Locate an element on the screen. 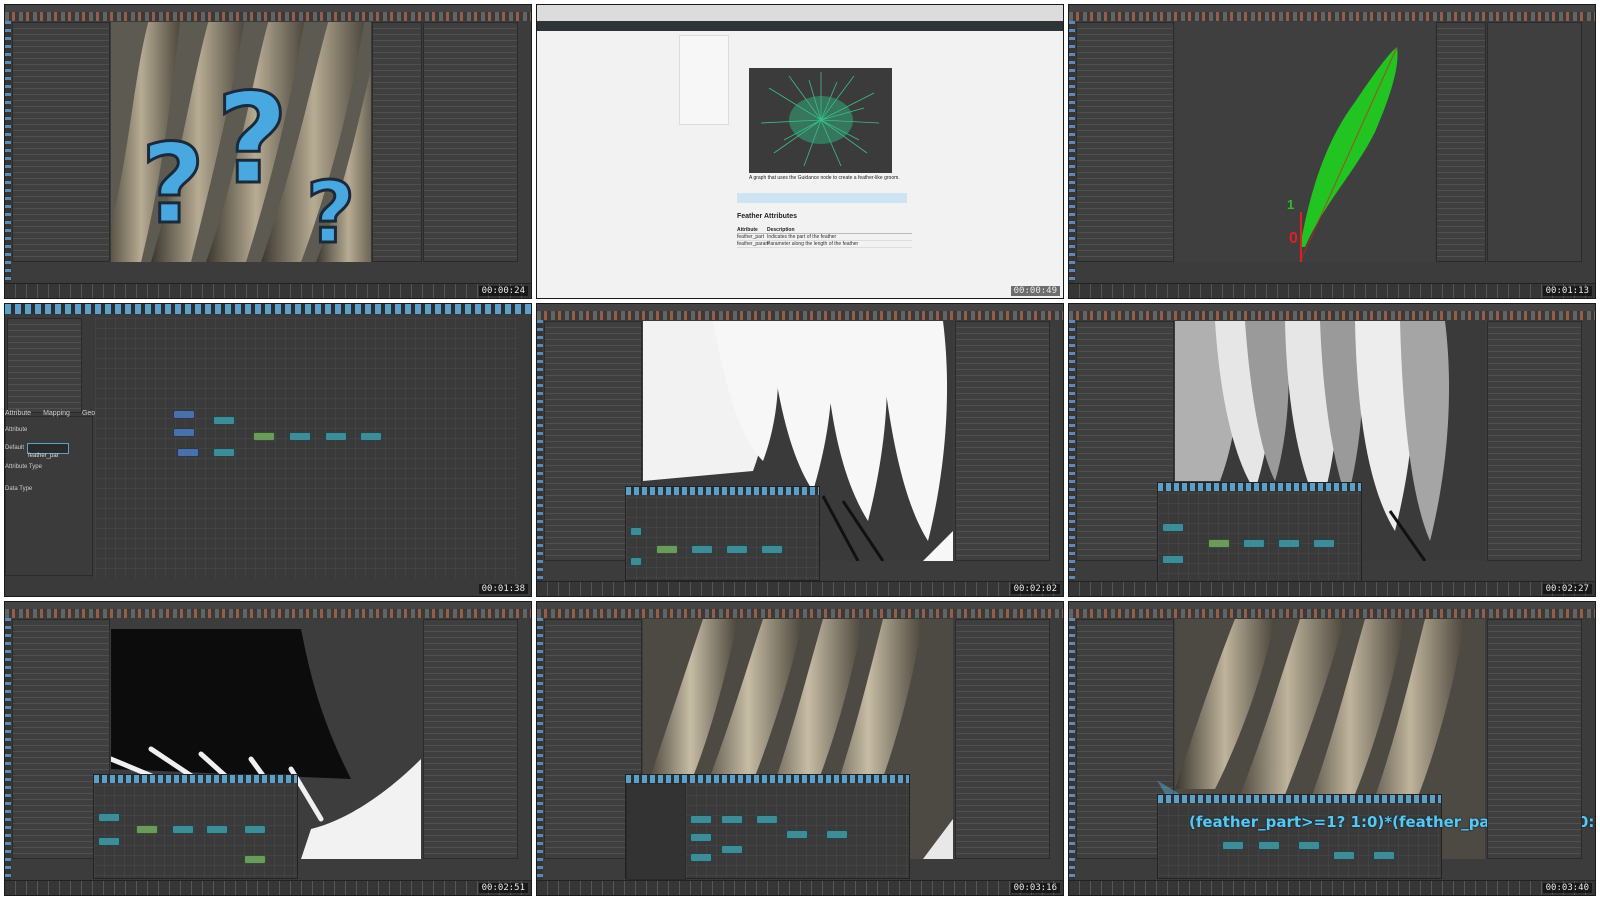  thumbnail-frame-5: 00:02:02 is located at coordinates (800, 450).